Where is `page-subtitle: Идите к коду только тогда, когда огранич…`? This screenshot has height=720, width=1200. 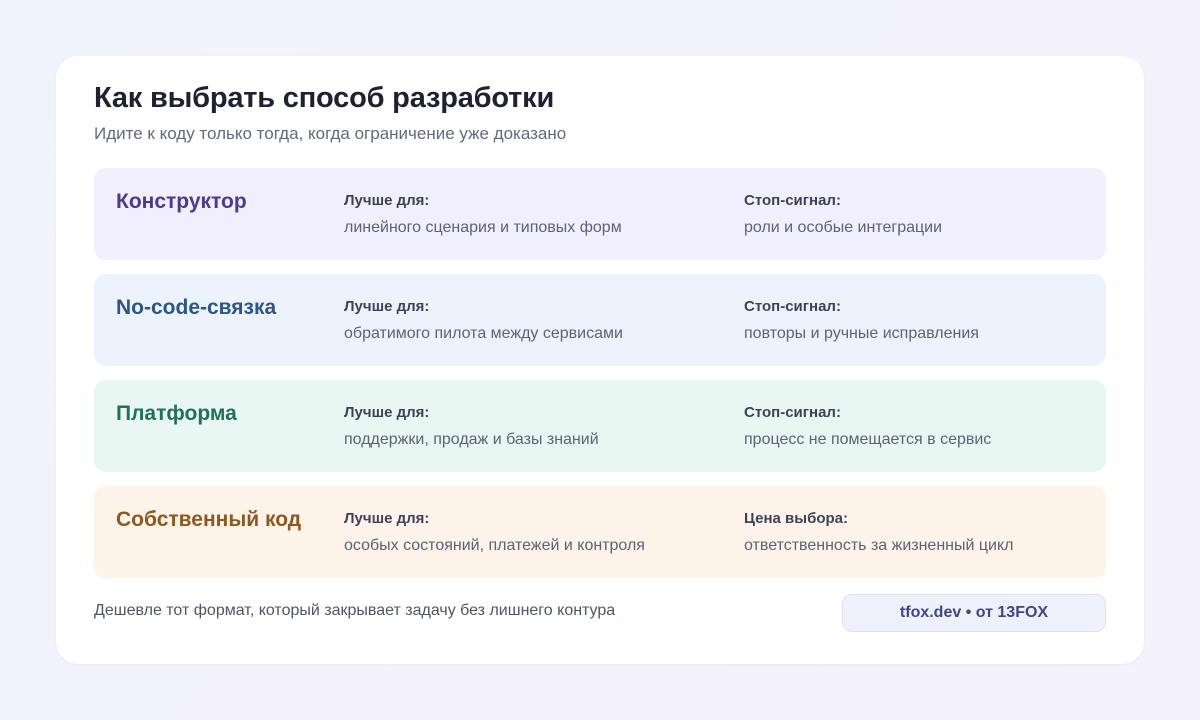 page-subtitle: Идите к коду только тогда, когда огранич… is located at coordinates (330, 133).